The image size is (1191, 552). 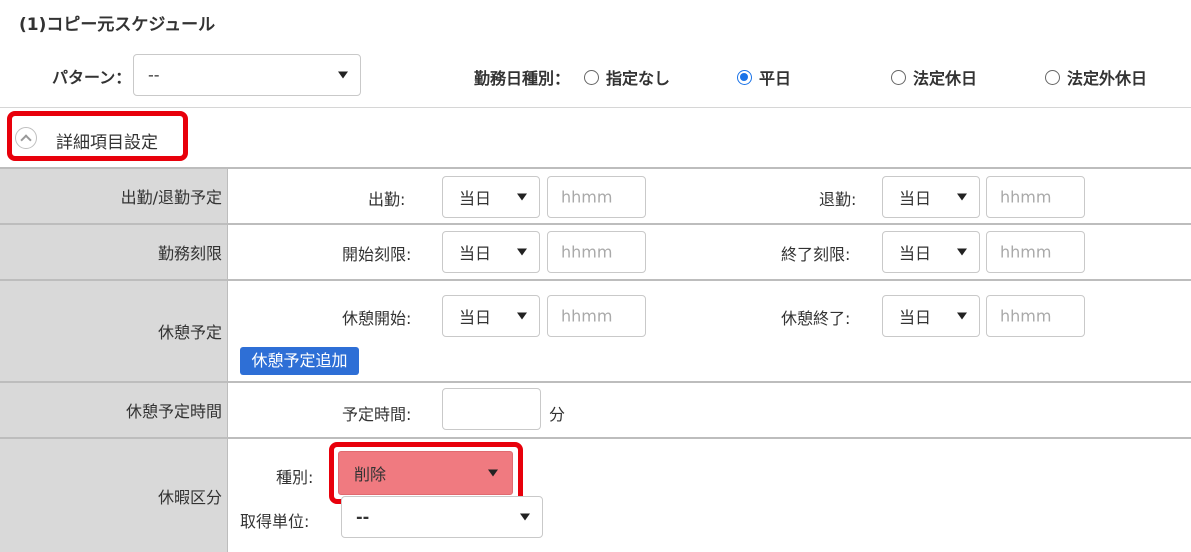 I want to click on limit-start-label: 開始刻限:, so click(x=377, y=254).